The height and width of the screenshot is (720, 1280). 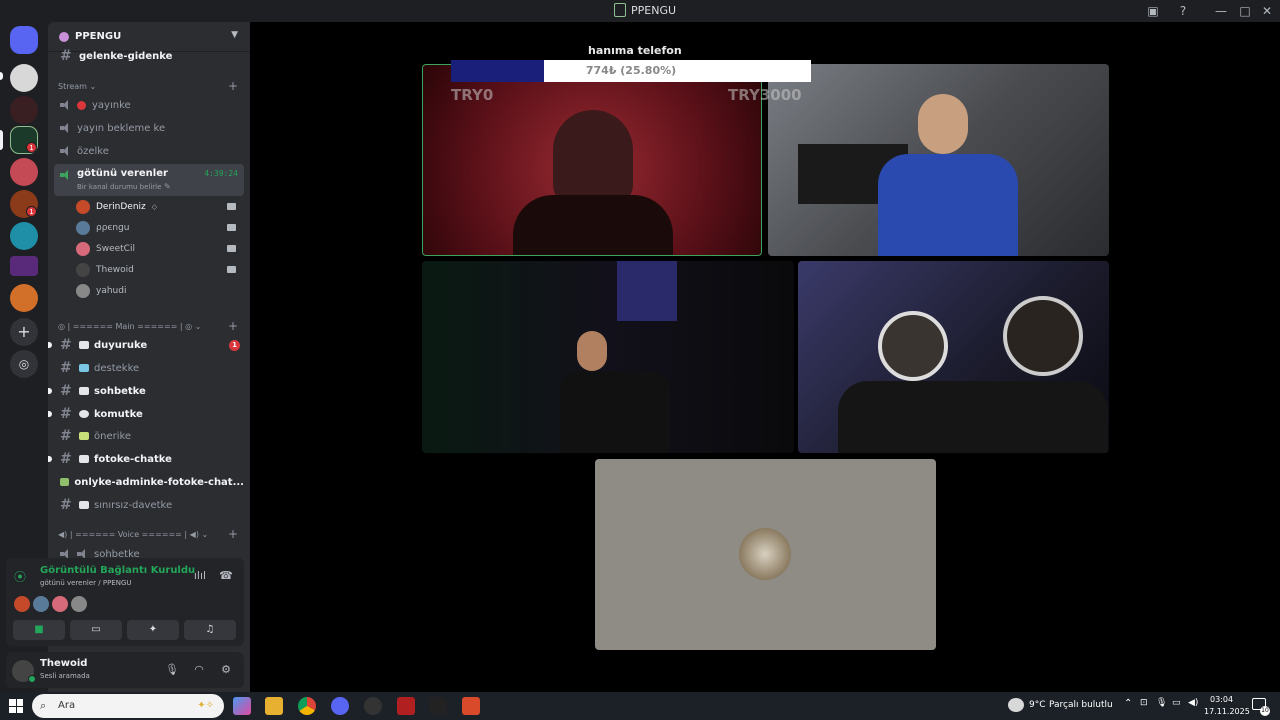 I want to click on weather-icon, so click(x=1016, y=705).